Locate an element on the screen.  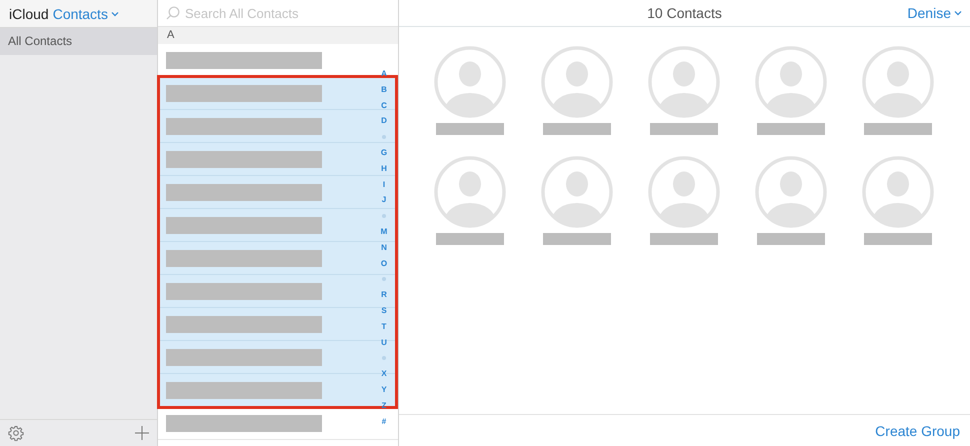
index-letter: U is located at coordinates (384, 342).